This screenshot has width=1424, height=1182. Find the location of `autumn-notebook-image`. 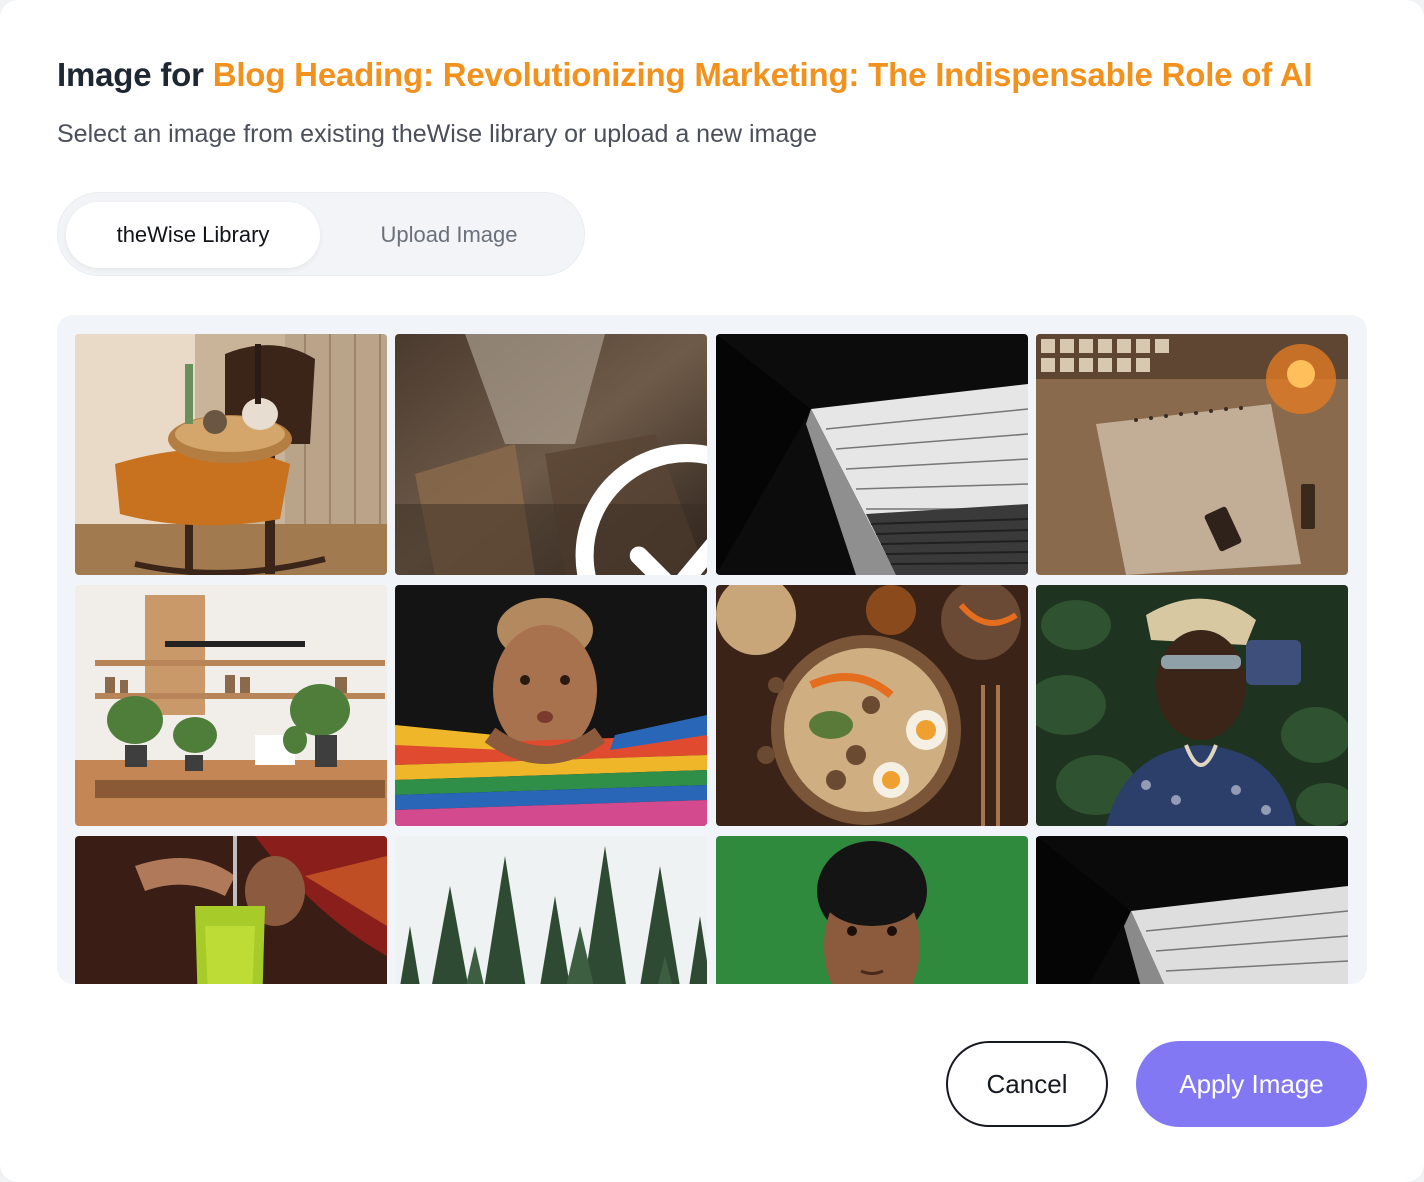

autumn-notebook-image is located at coordinates (1192, 454).